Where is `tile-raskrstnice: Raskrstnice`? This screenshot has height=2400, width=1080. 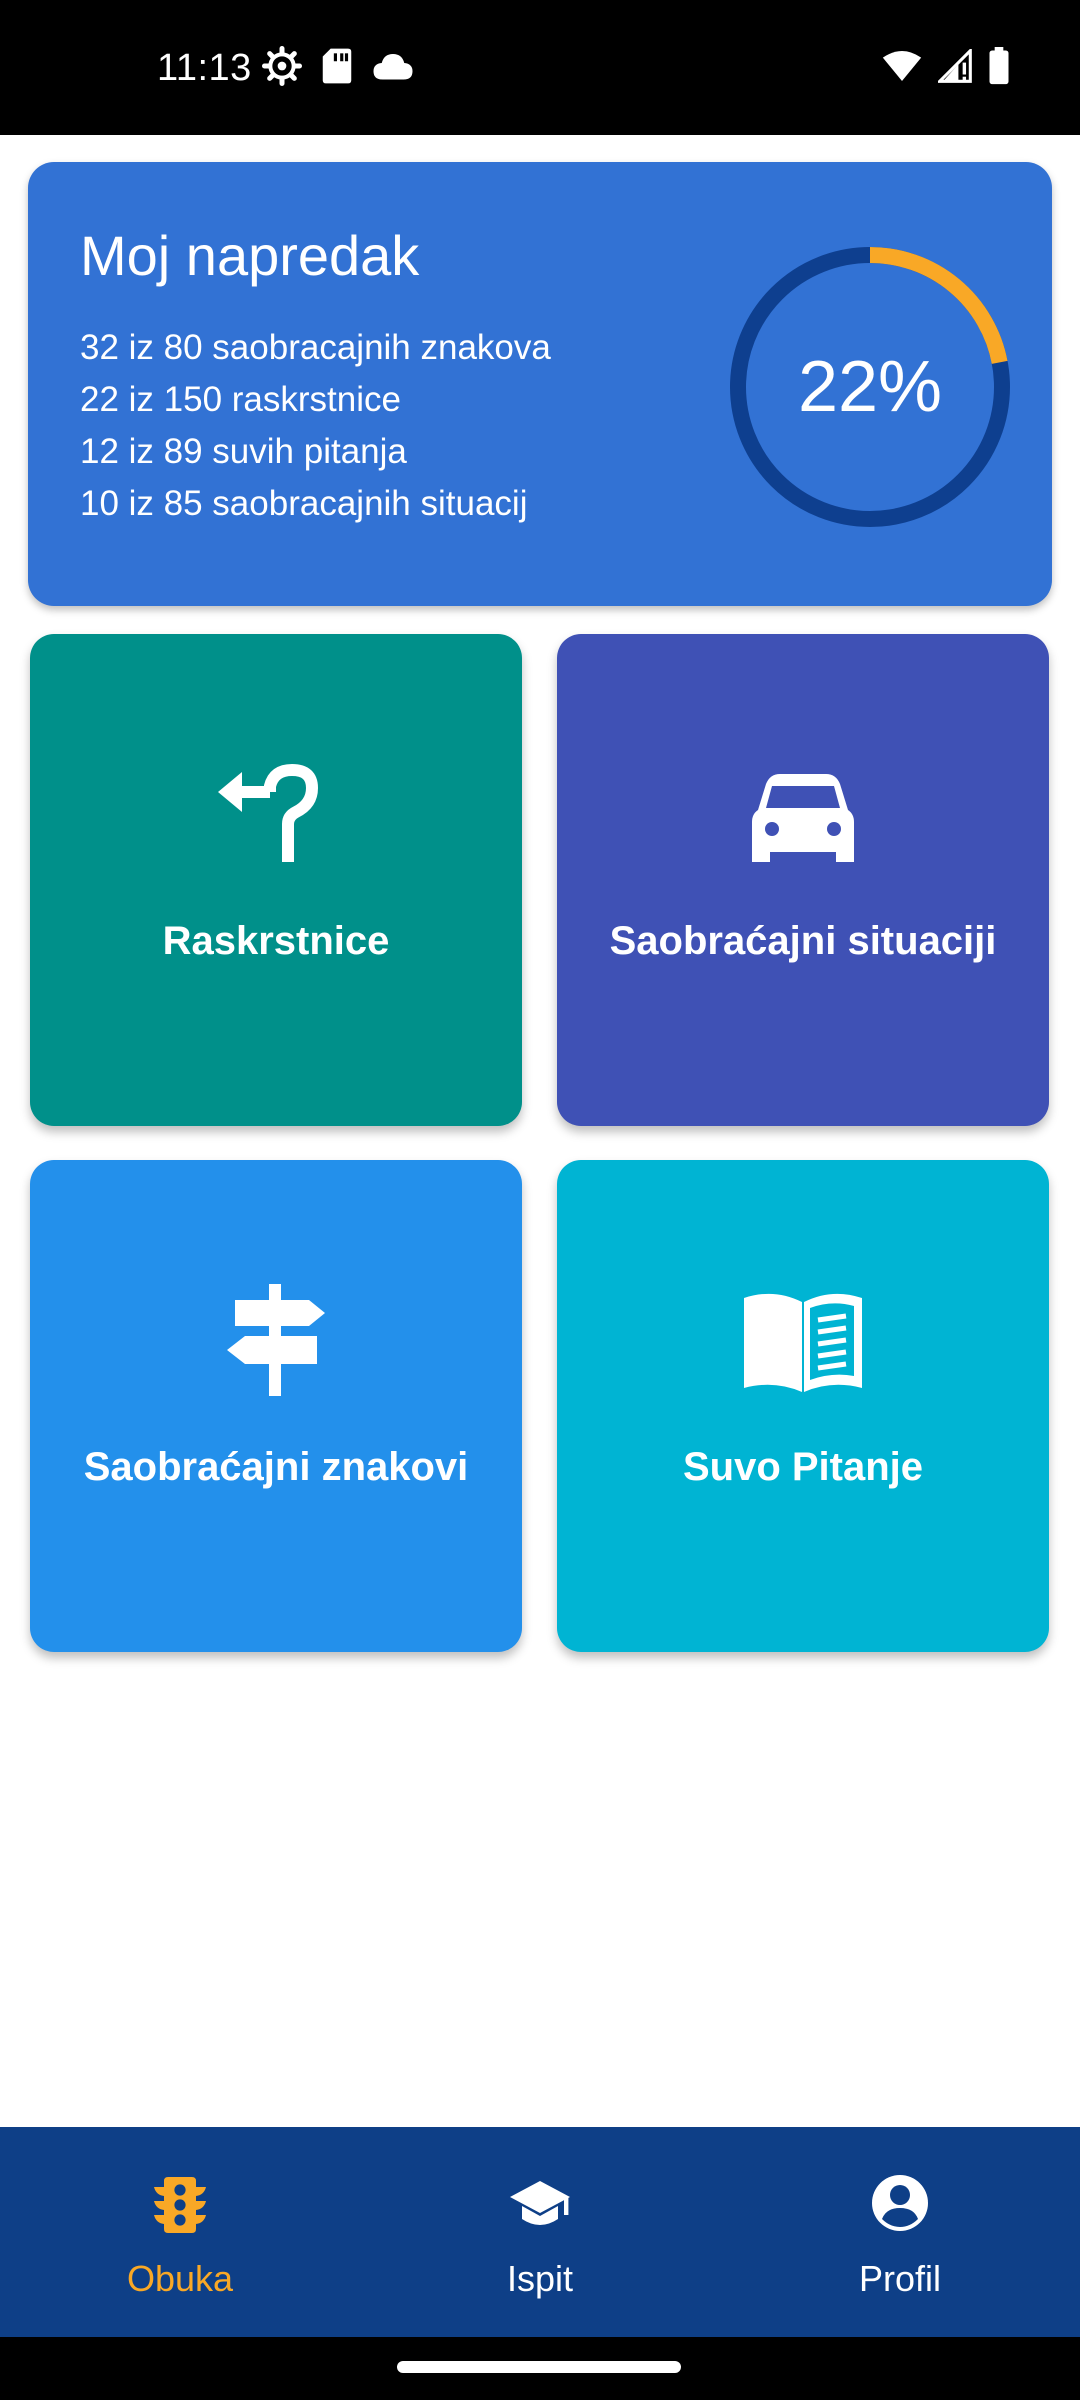
tile-raskrstnice: Raskrstnice is located at coordinates (276, 880).